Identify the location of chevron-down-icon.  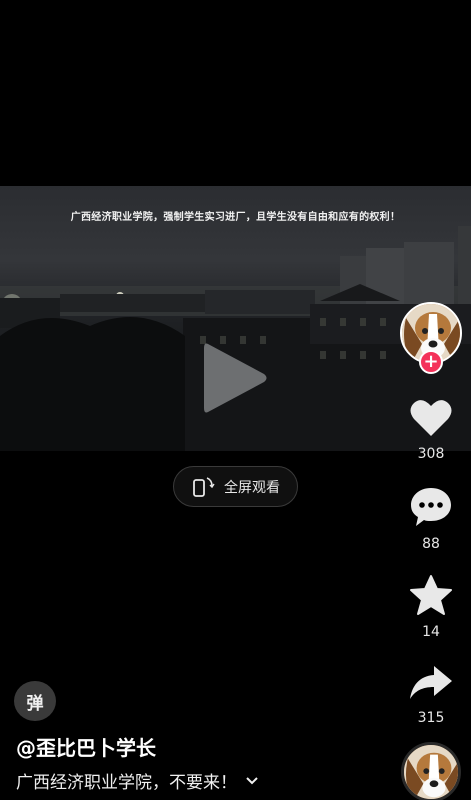
(252, 781).